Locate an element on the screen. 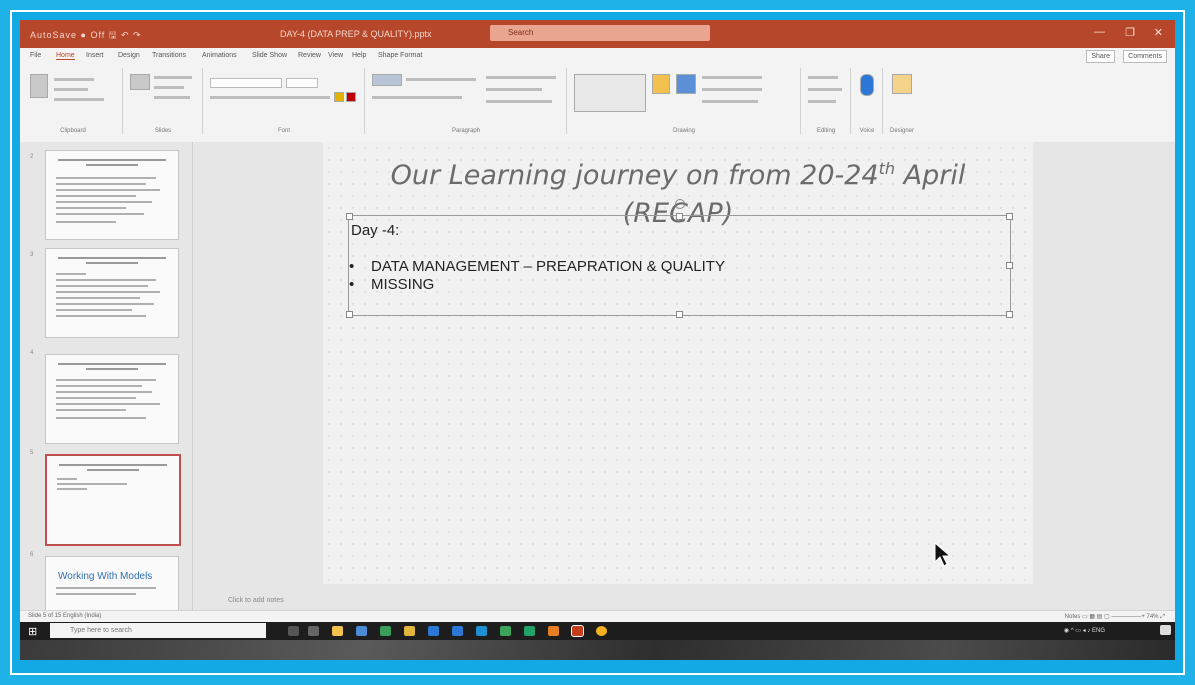 The image size is (1195, 685). new-slide-icon is located at coordinates (140, 82).